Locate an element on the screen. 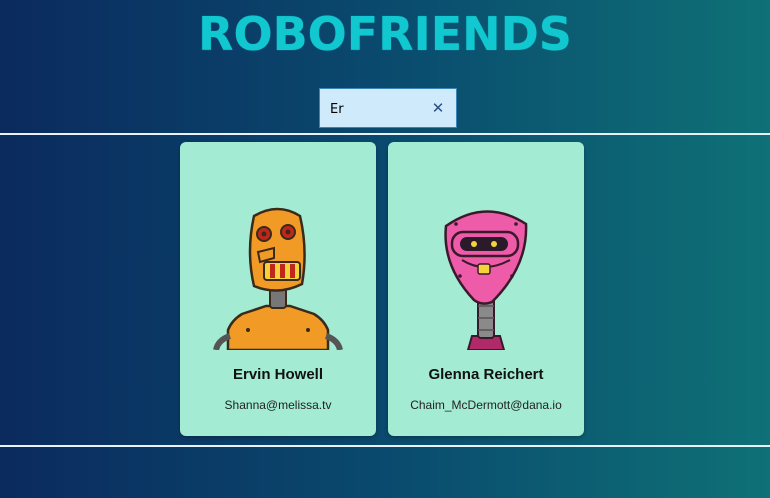 Image resolution: width=770 pixels, height=498 pixels. pink-robot-avatar is located at coordinates (486, 280).